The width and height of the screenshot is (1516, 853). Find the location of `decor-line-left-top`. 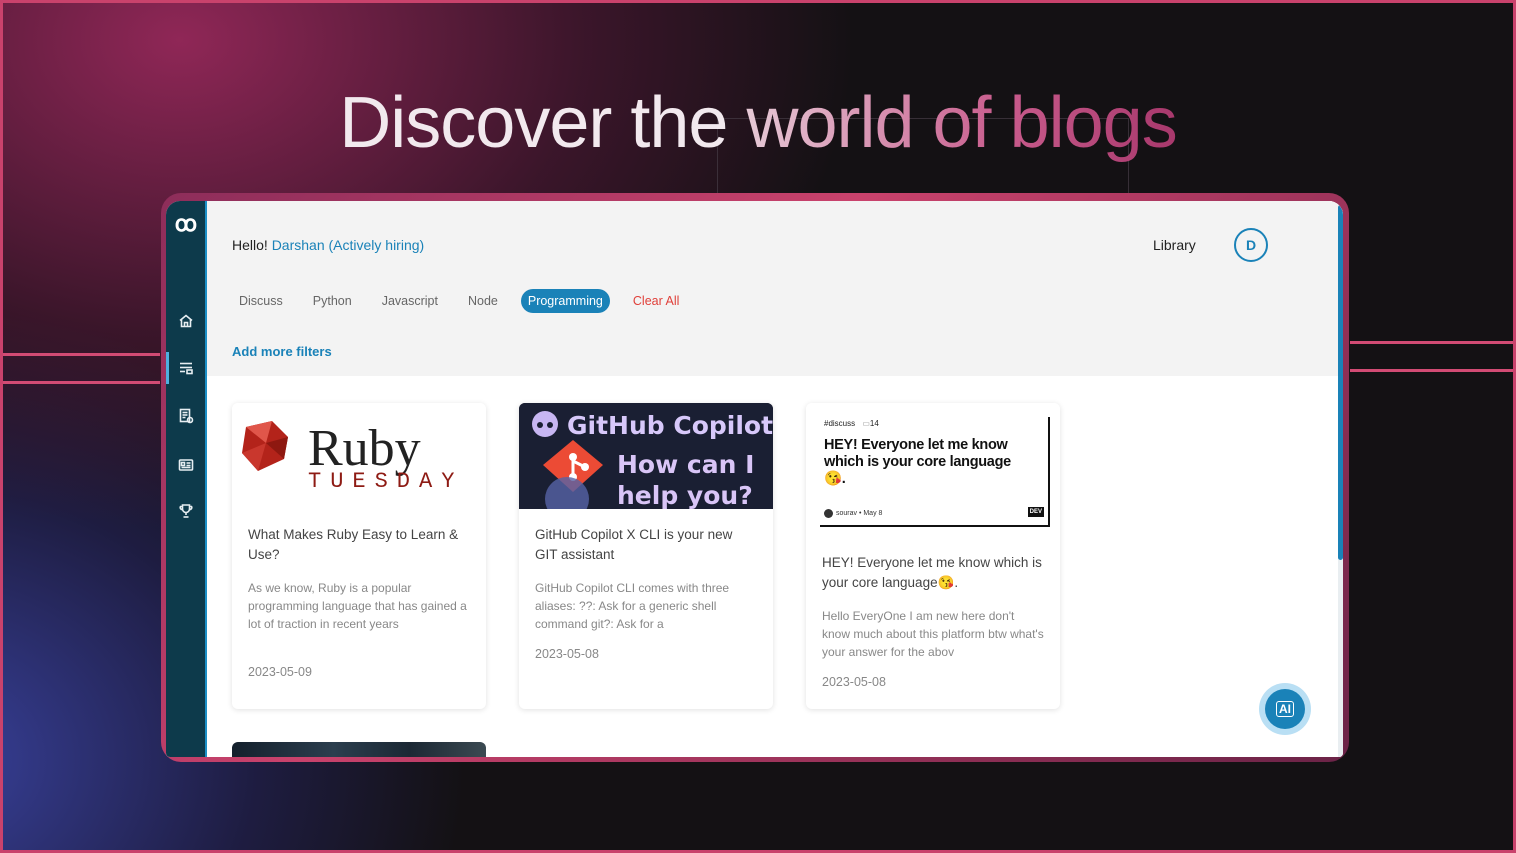

decor-line-left-top is located at coordinates (80, 354).